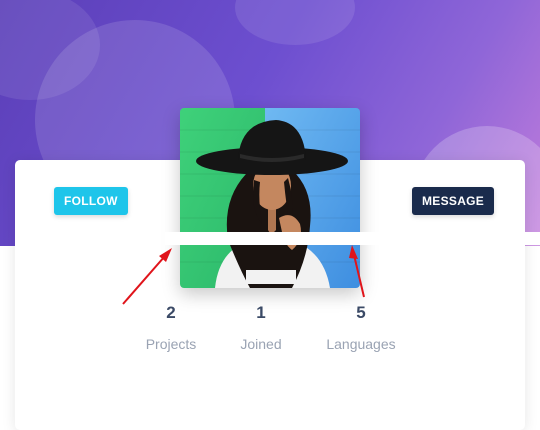  Describe the element at coordinates (243, 275) in the screenshot. I see `annotation-arrows` at that location.